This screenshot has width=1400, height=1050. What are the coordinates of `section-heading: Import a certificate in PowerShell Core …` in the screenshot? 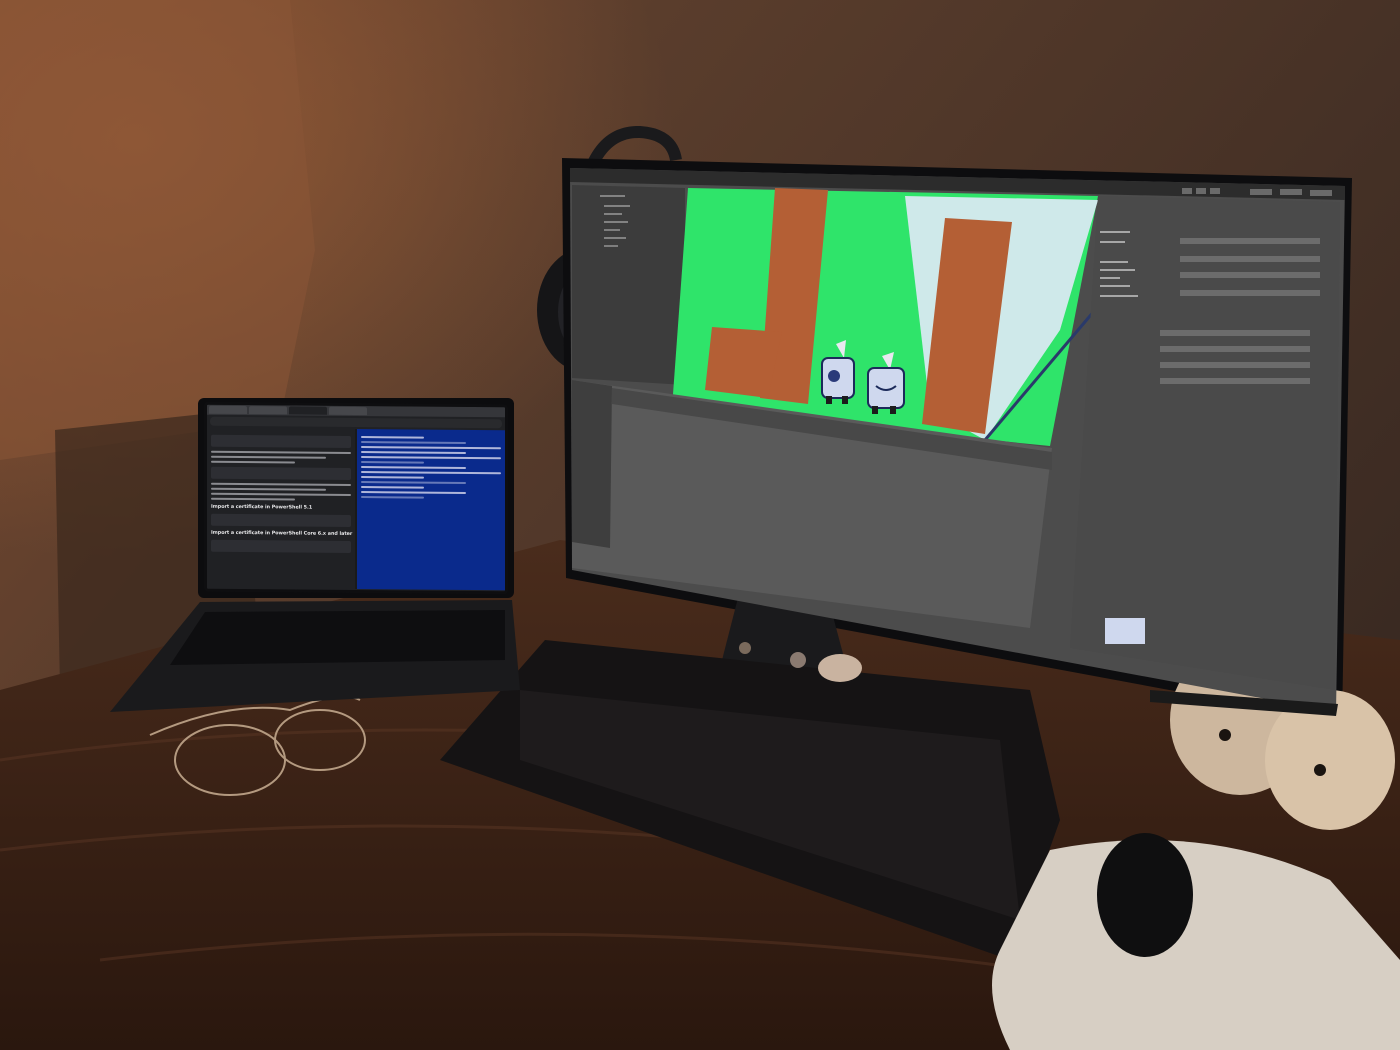 It's located at (282, 533).